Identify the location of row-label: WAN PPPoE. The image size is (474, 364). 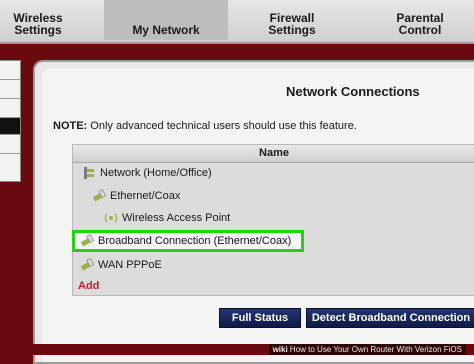
(130, 265).